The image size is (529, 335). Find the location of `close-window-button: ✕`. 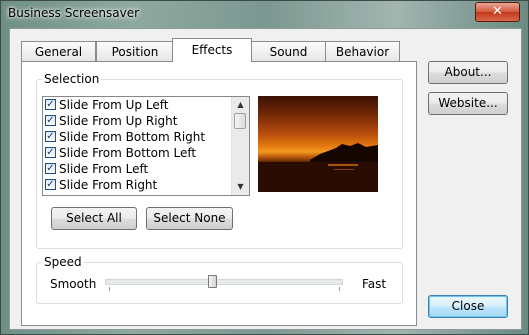

close-window-button: ✕ is located at coordinates (497, 12).